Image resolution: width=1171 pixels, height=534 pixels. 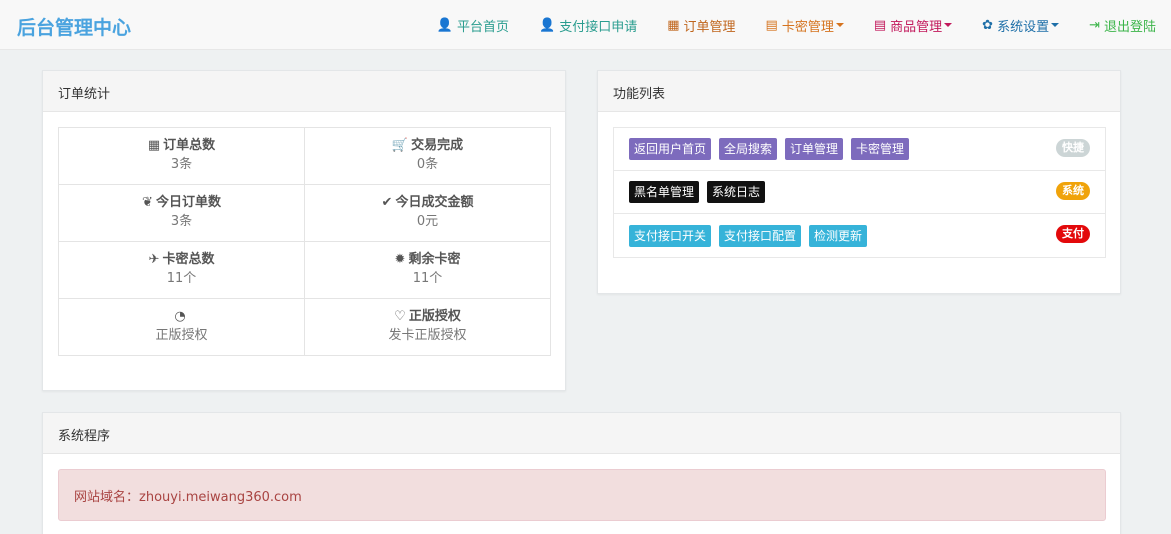 I want to click on function-list-title: 功能列表, so click(x=859, y=91).